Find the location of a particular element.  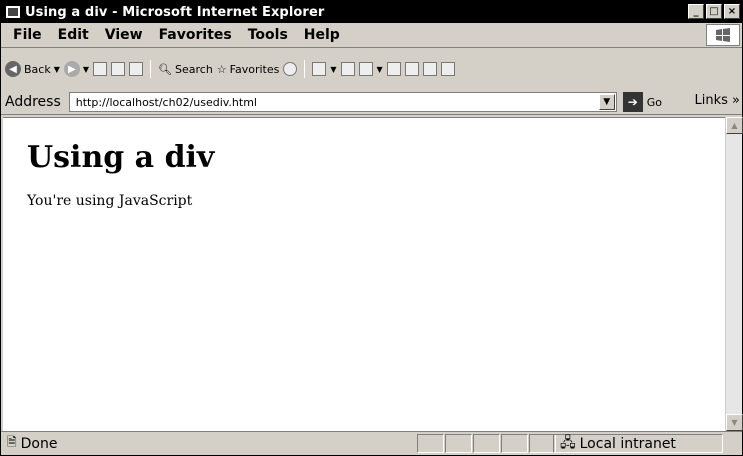

page-heading: Using a div is located at coordinates (121, 157).